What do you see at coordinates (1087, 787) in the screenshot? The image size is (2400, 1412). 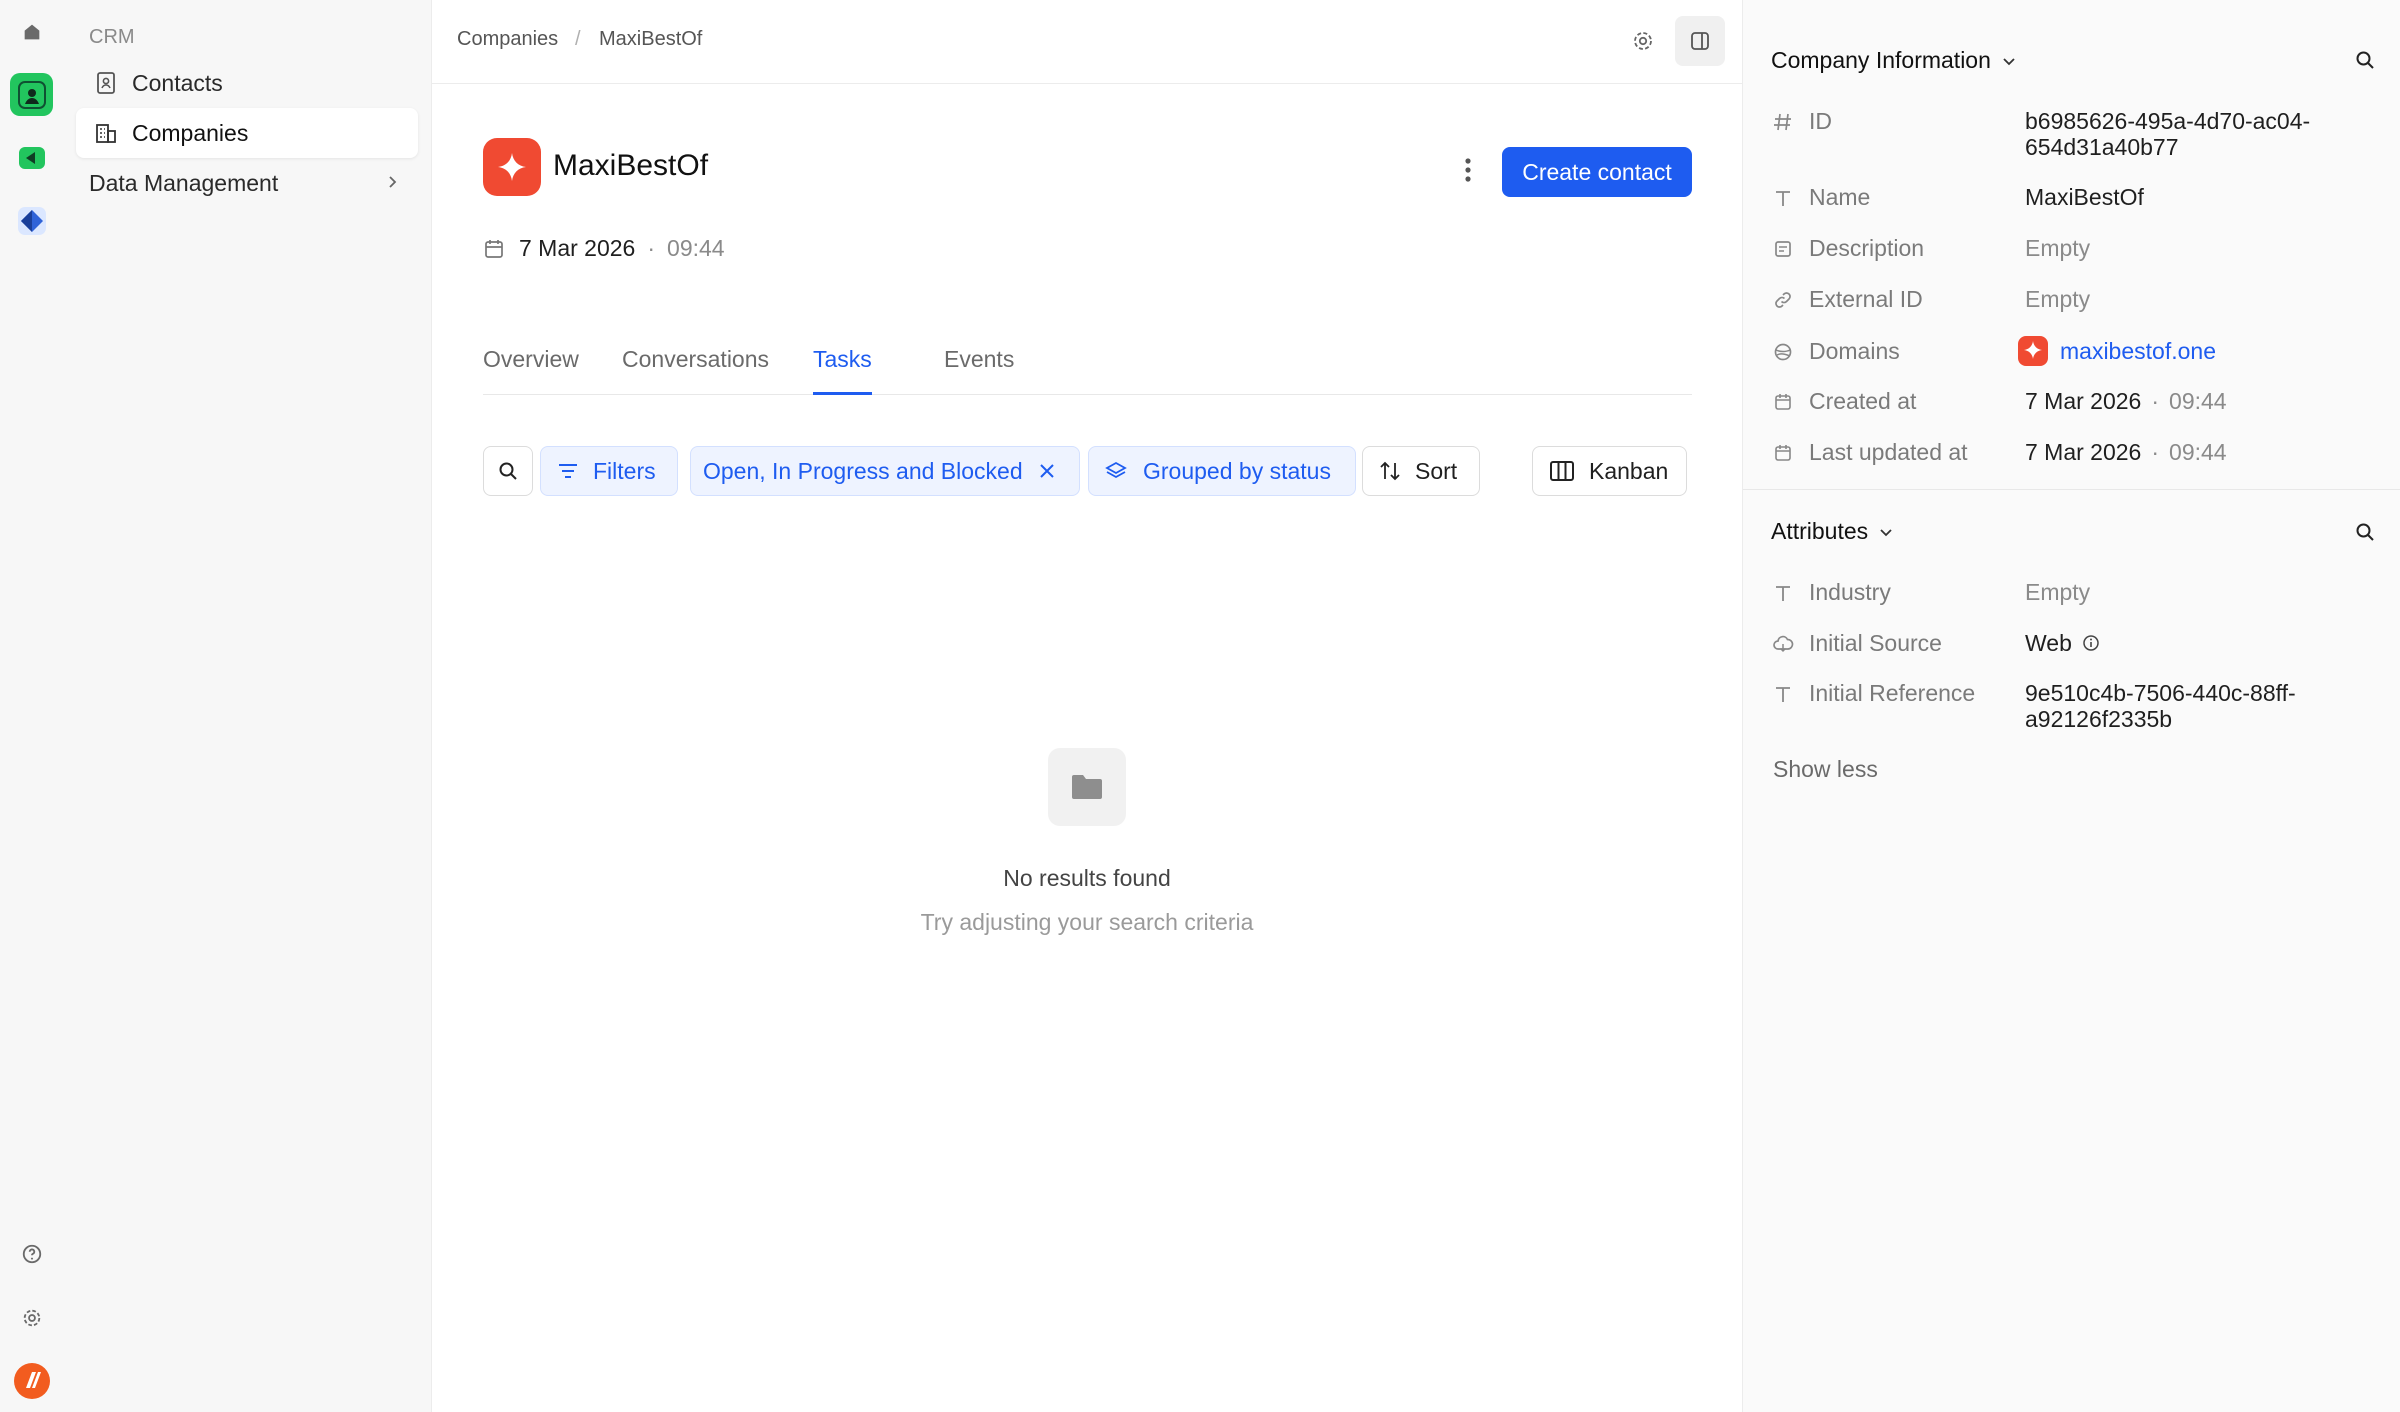 I see `folder-icon` at bounding box center [1087, 787].